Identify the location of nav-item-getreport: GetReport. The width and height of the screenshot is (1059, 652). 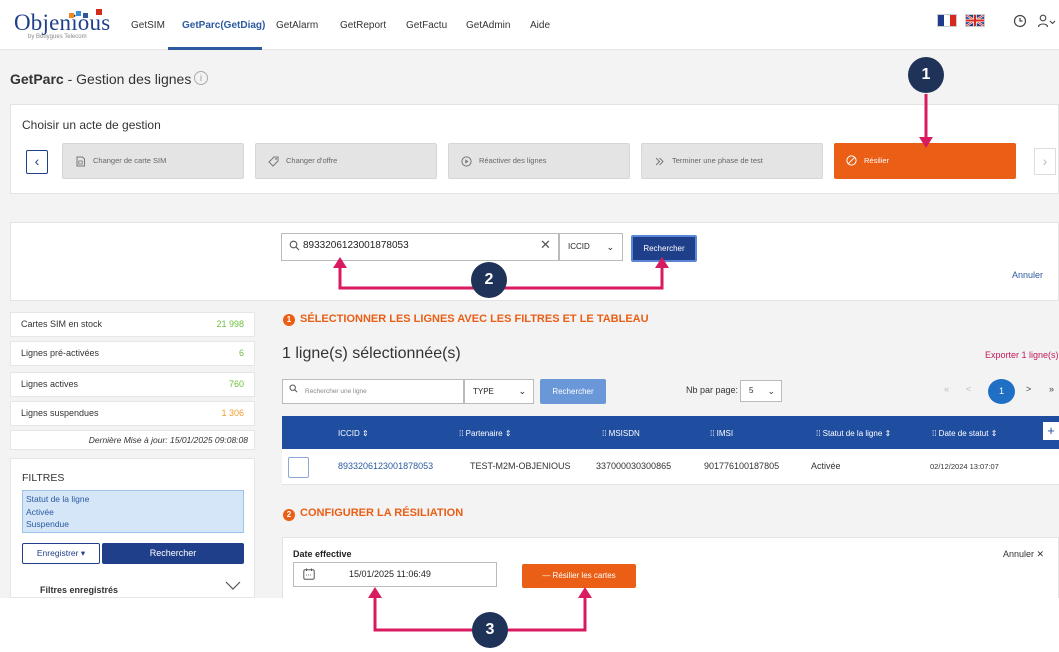
(363, 25).